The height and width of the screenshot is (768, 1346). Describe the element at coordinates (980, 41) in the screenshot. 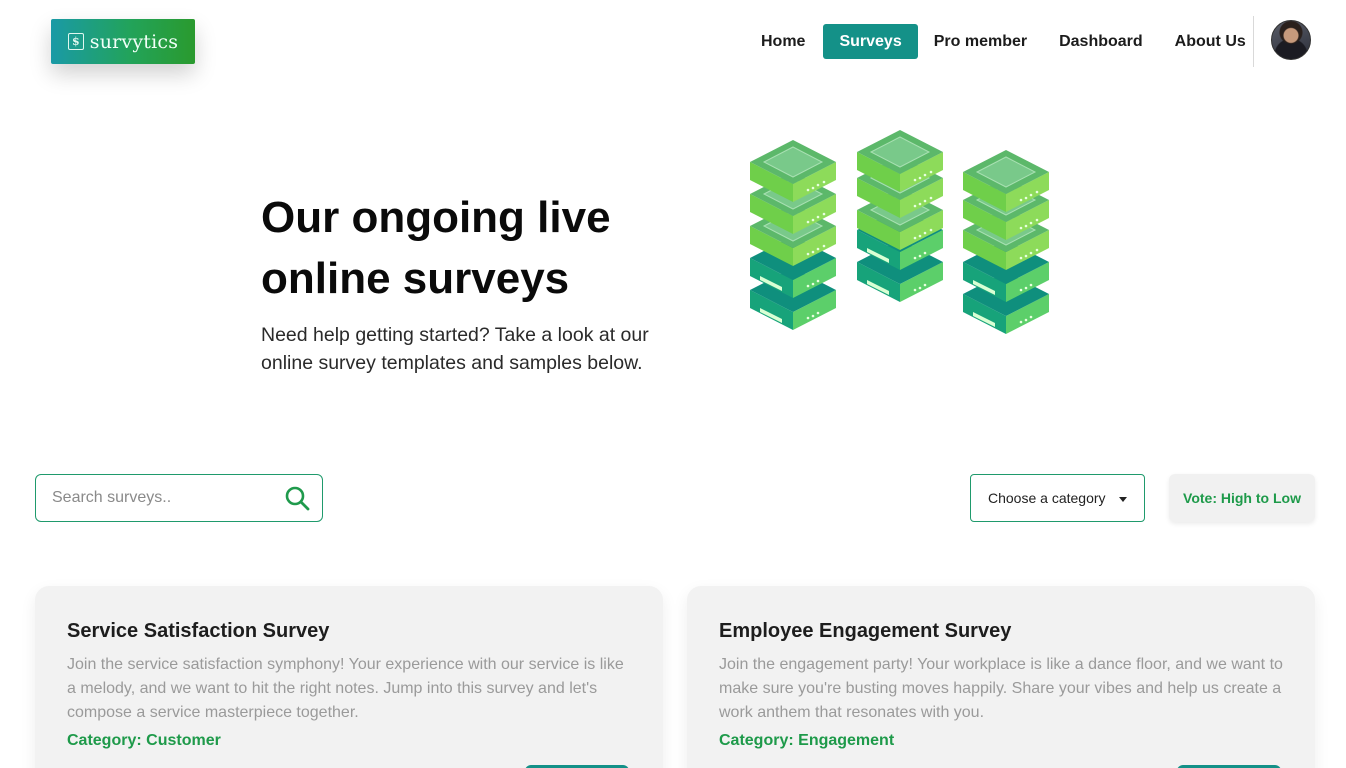

I see `nav-pro-member: Pro member` at that location.